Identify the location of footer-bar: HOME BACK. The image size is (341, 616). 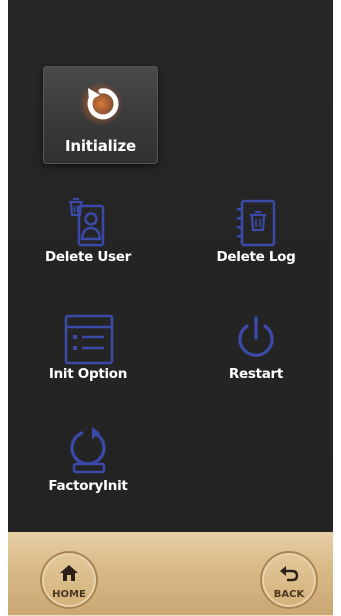
(170, 574).